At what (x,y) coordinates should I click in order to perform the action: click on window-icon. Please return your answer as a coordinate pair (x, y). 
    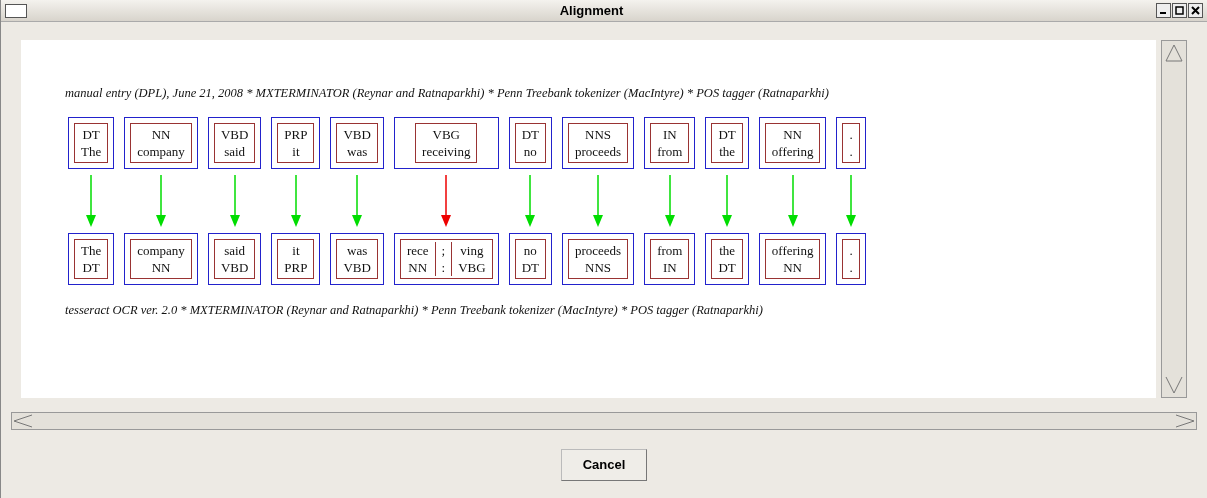
    Looking at the image, I should click on (16, 10).